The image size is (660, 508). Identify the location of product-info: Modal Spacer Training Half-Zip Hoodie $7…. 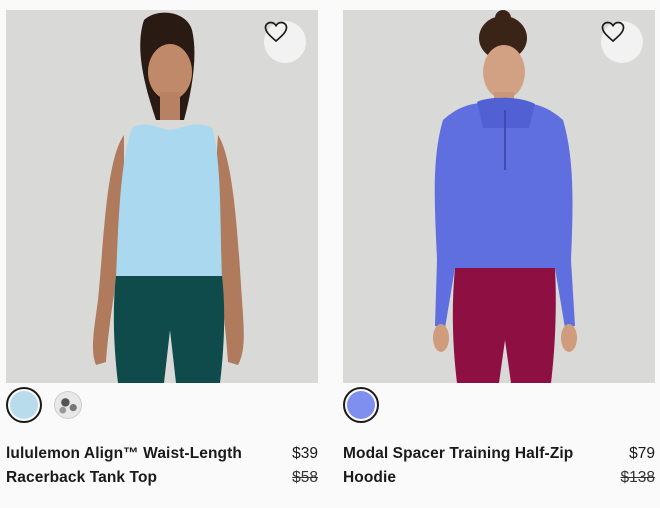
(499, 466).